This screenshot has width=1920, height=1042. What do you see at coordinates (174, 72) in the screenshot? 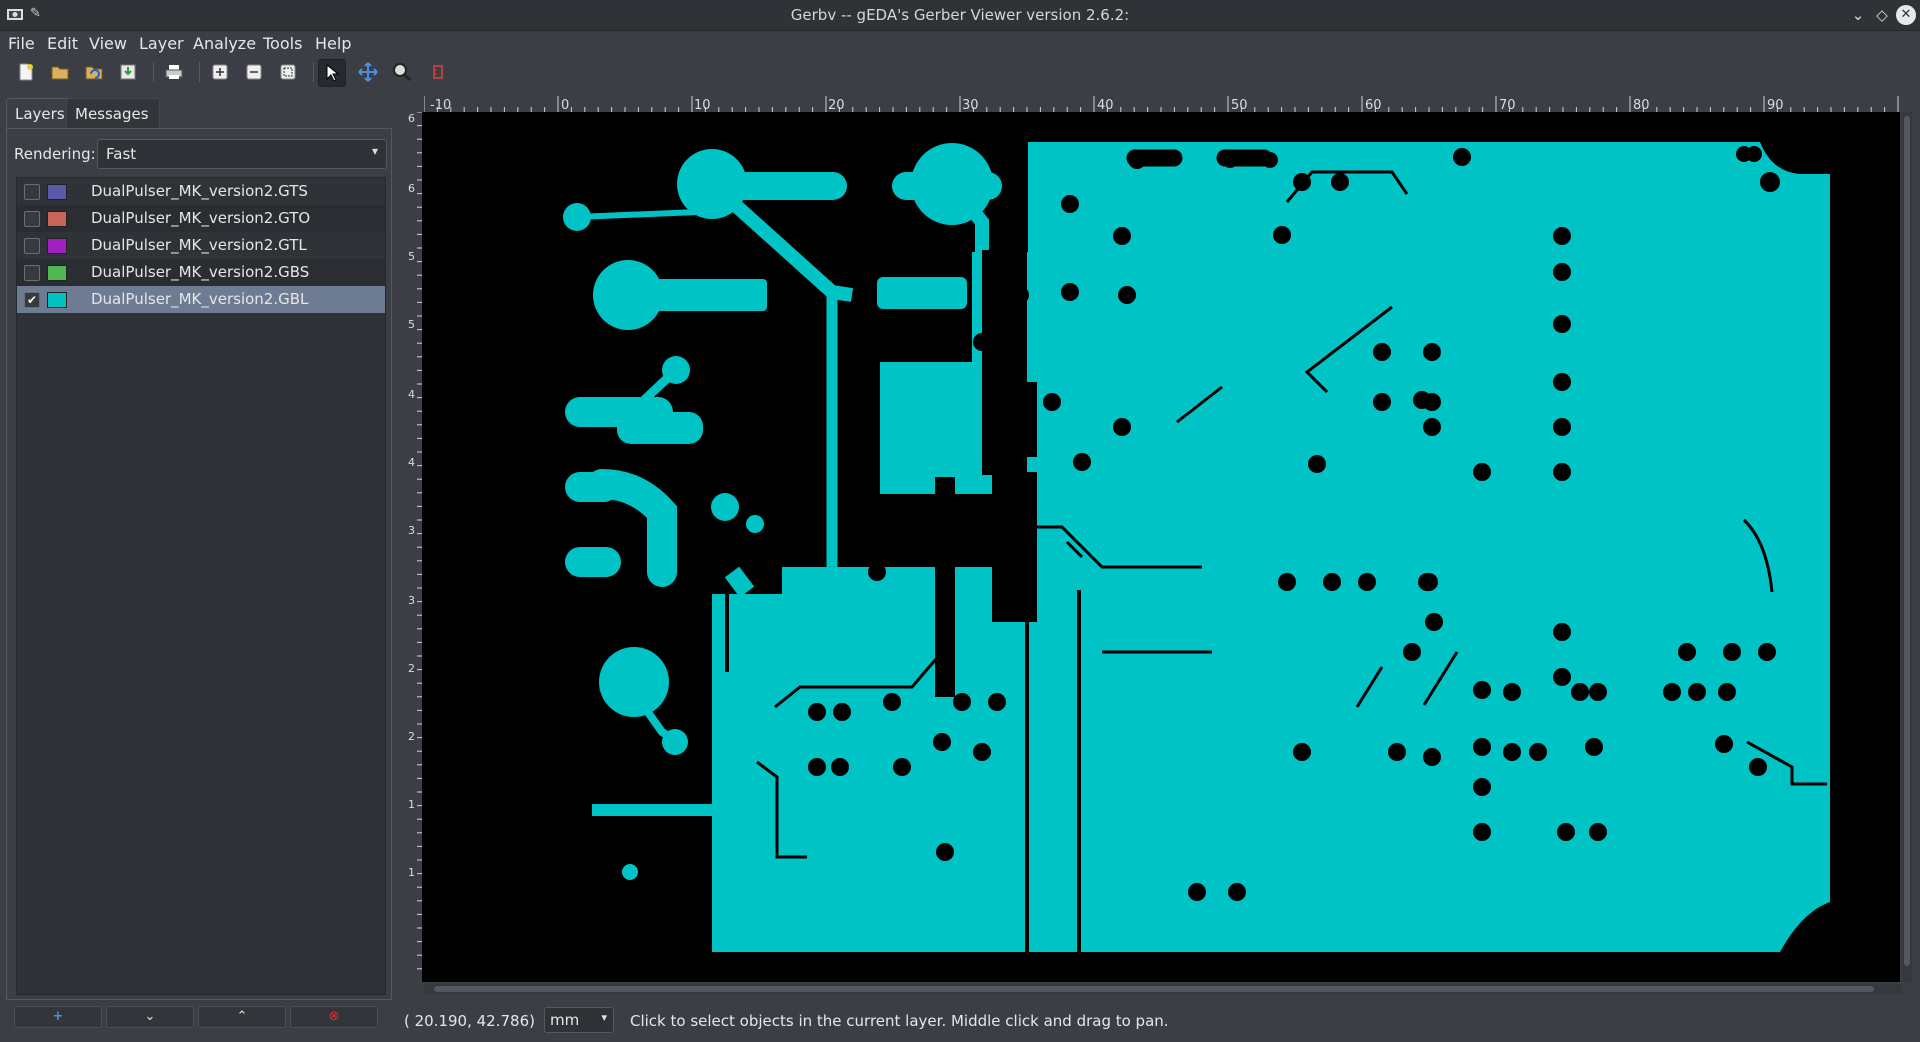
I see `print-icon` at bounding box center [174, 72].